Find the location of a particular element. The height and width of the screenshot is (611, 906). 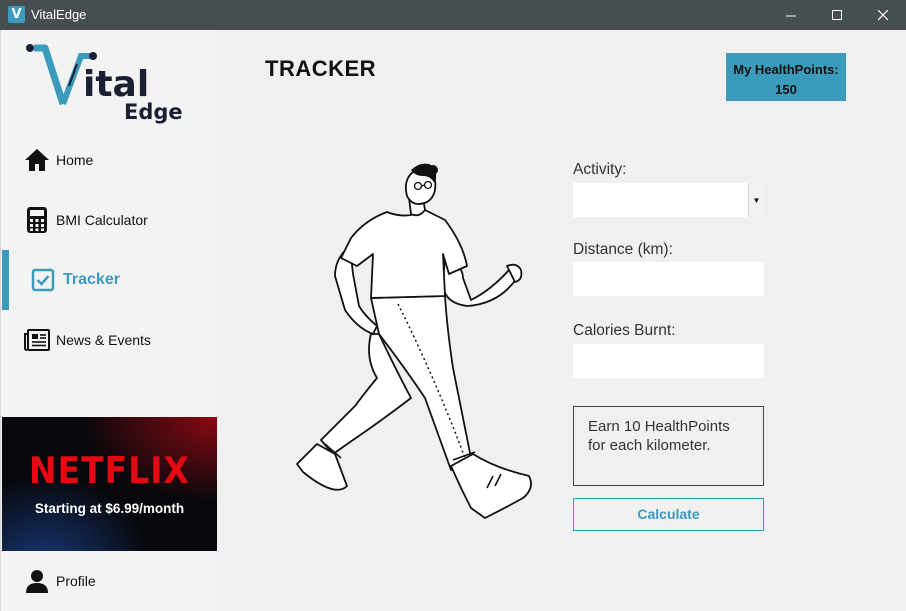

healthpoints-label: My HealthPoints: is located at coordinates (786, 69).